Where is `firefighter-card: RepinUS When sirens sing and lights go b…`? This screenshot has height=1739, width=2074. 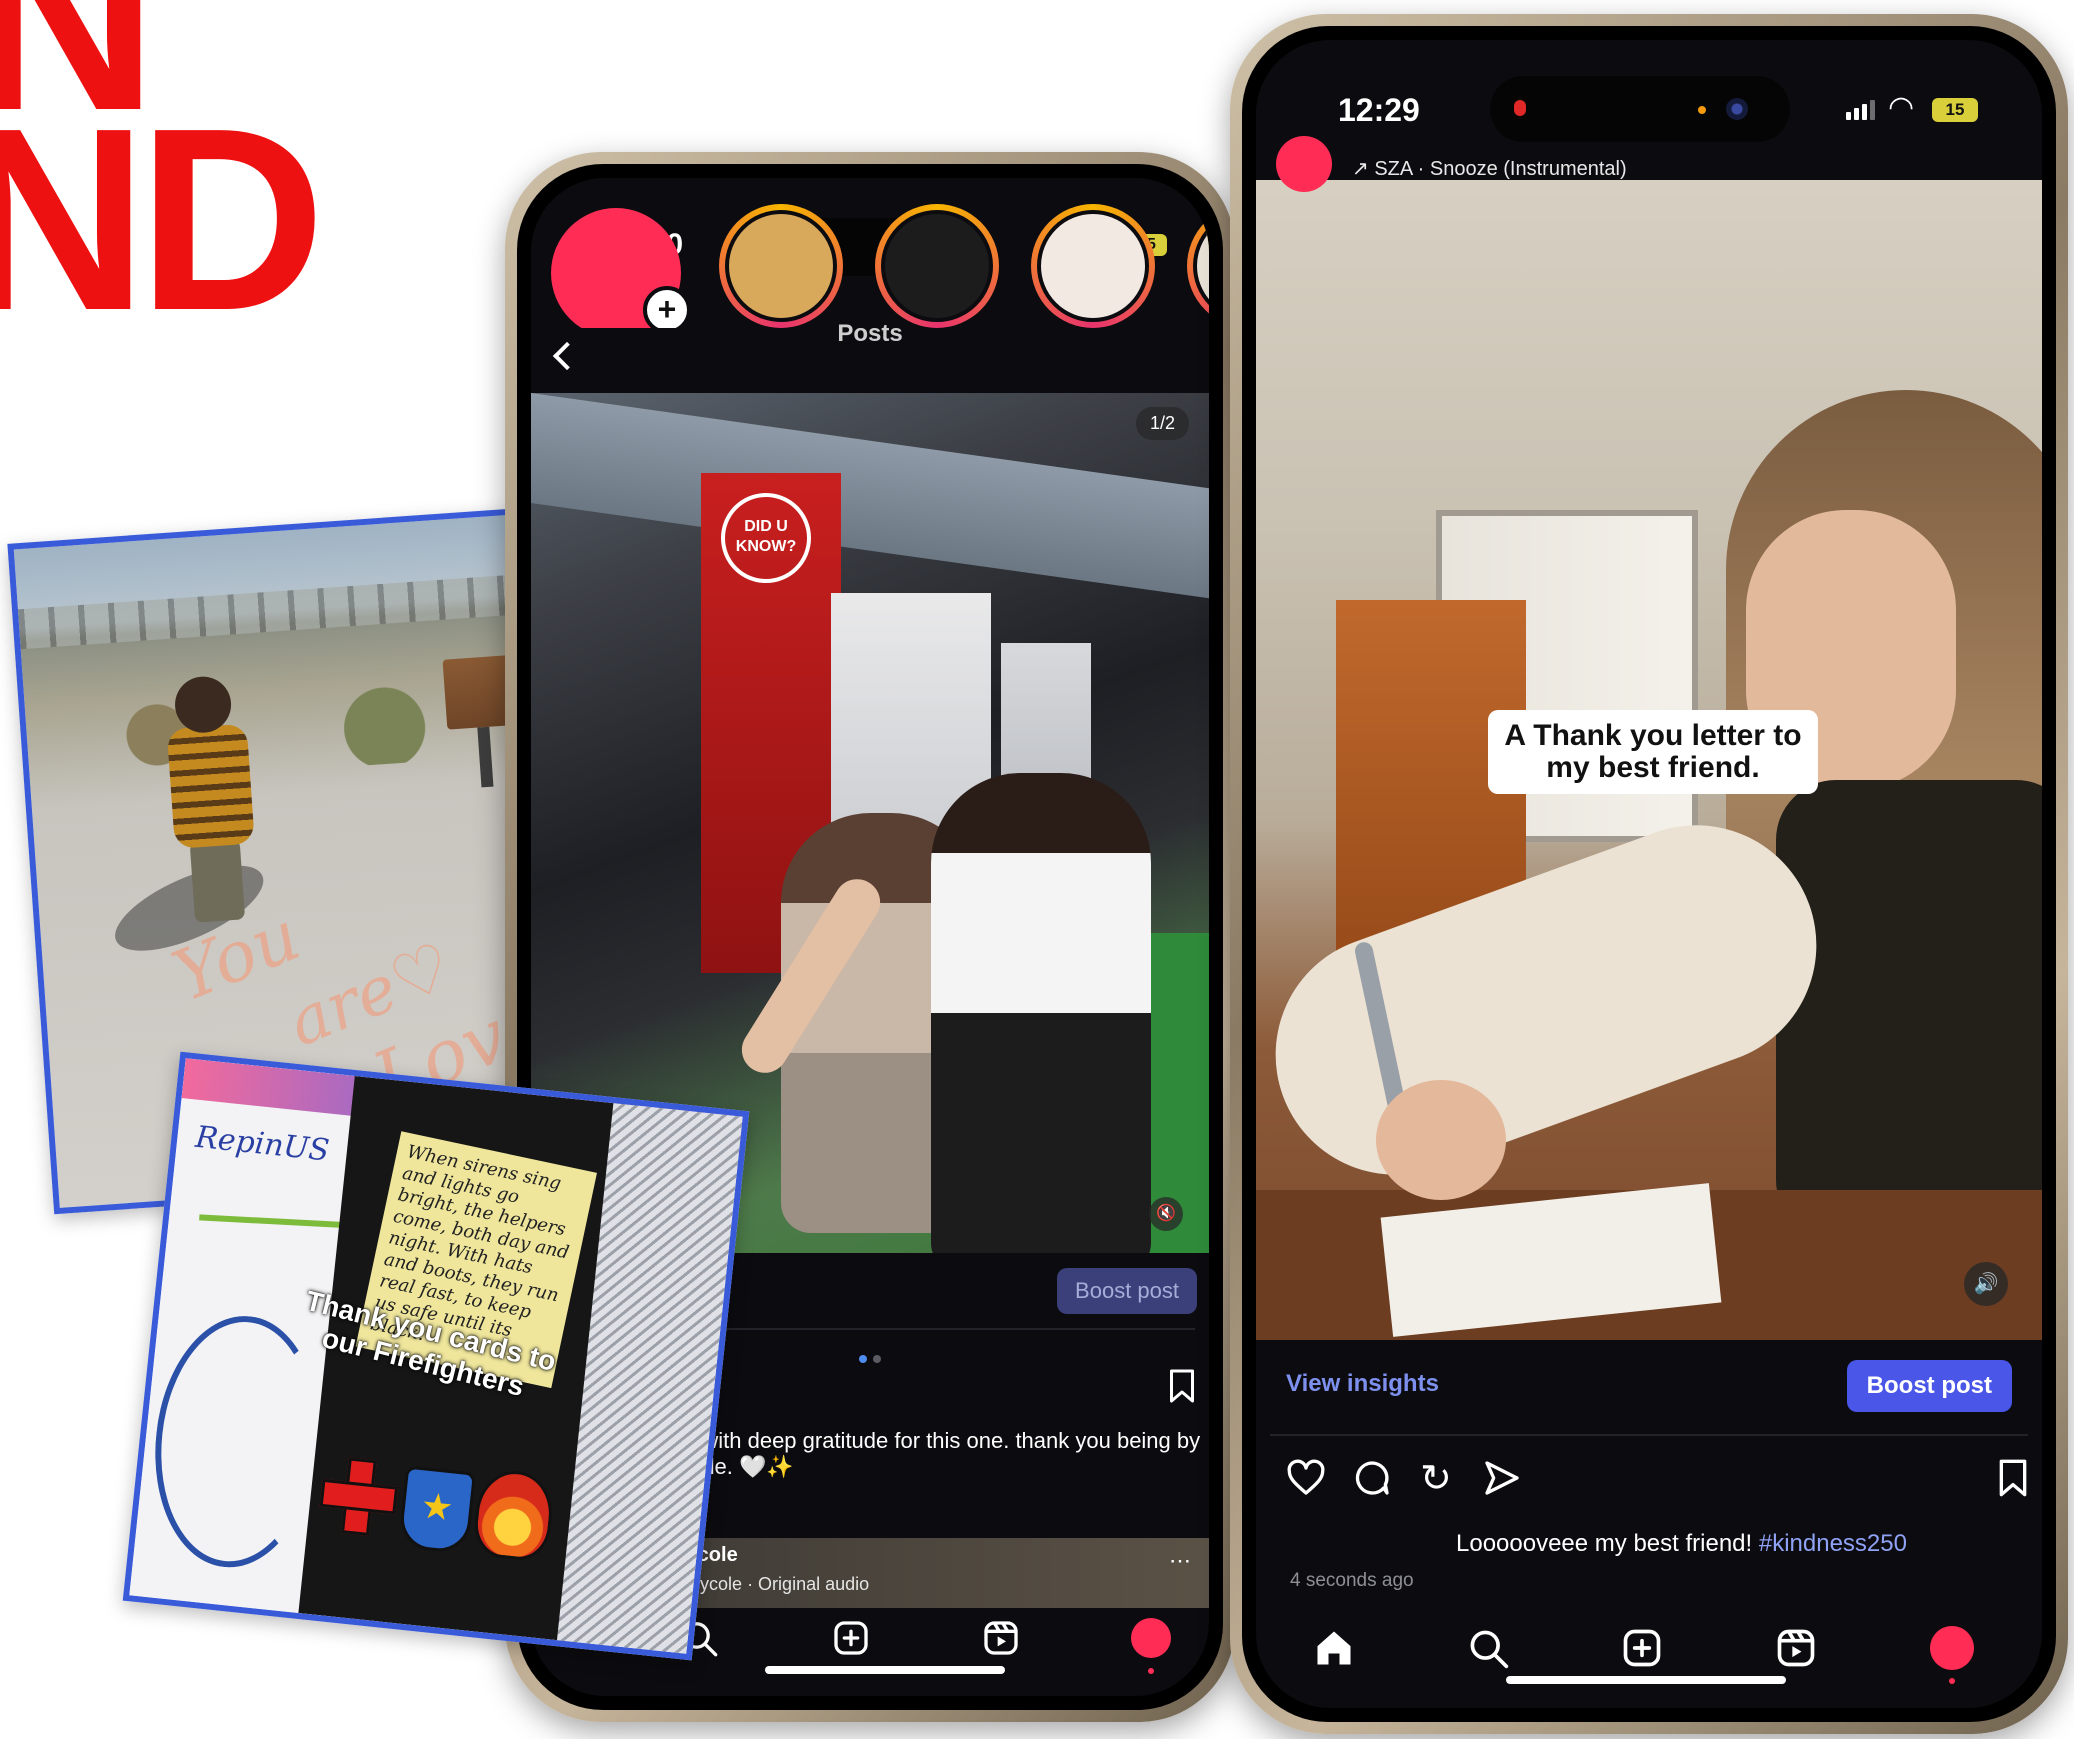 firefighter-card: RepinUS When sirens sing and lights go b… is located at coordinates (436, 1356).